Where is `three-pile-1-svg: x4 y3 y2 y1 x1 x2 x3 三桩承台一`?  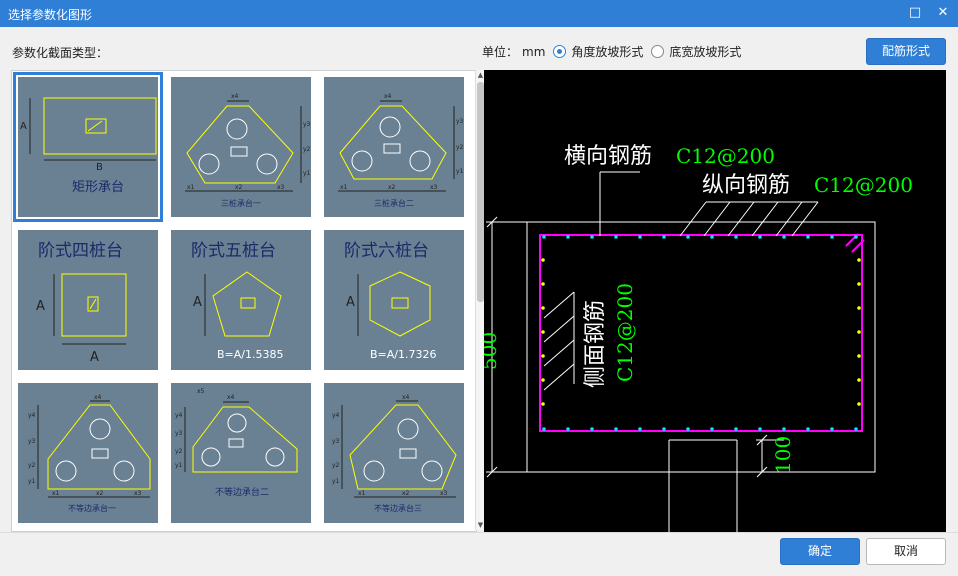 three-pile-1-svg: x4 y3 y2 y1 x1 x2 x3 三桩承台一 is located at coordinates (248, 150).